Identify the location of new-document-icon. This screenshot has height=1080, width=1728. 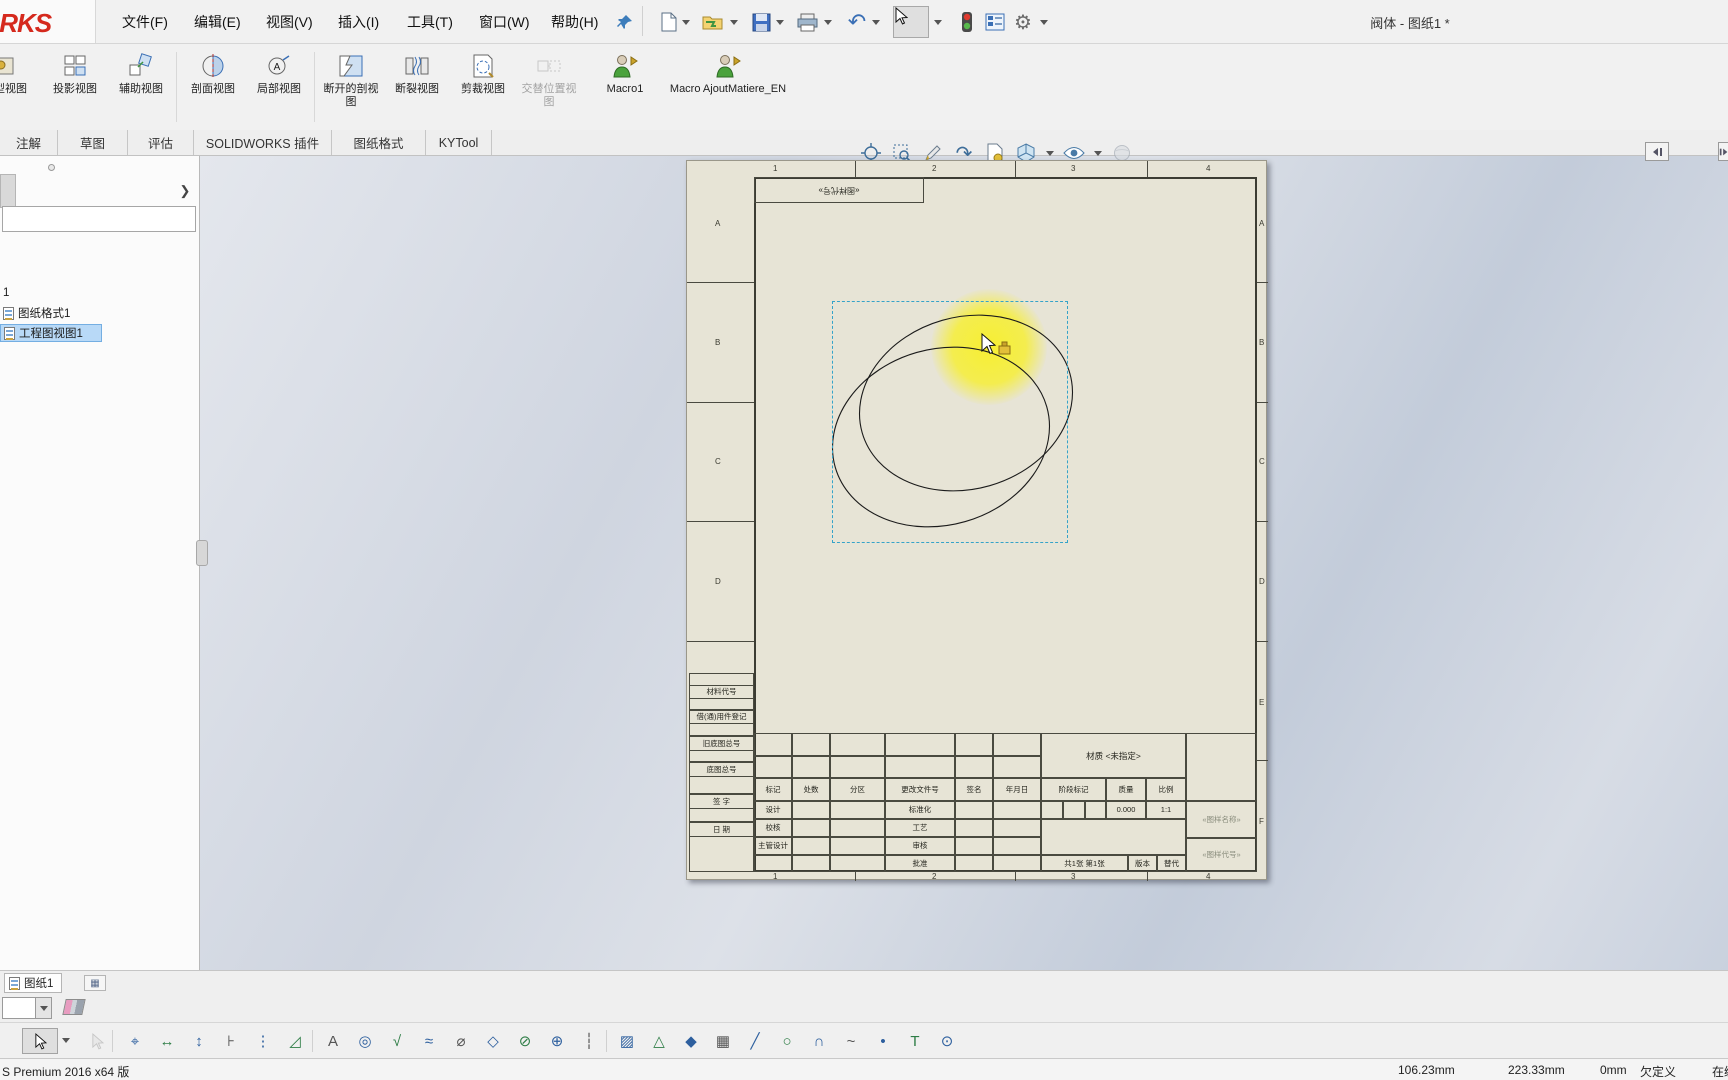
(669, 22).